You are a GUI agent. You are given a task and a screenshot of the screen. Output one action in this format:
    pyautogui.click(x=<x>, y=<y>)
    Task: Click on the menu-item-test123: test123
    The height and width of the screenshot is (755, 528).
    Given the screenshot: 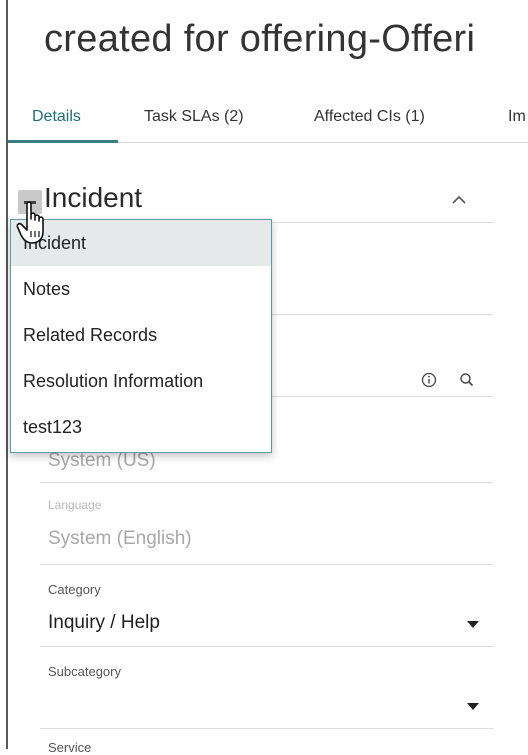 What is the action you would take?
    pyautogui.click(x=141, y=427)
    